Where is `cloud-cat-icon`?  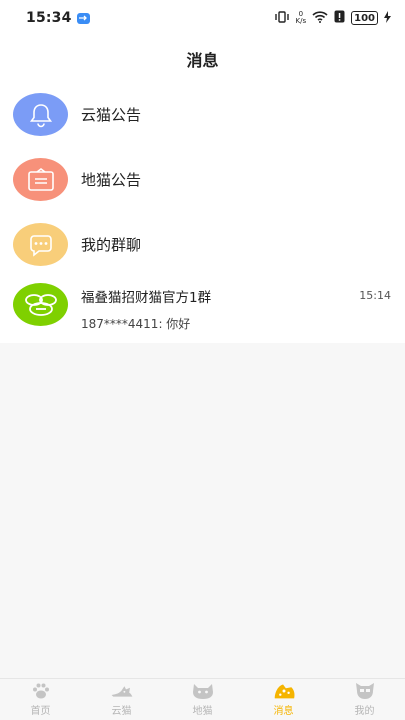 cloud-cat-icon is located at coordinates (122, 691).